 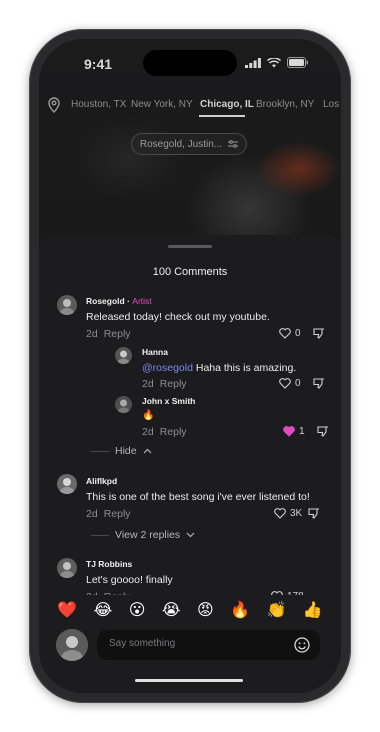 I want to click on status-time: 9:41, so click(x=98, y=64).